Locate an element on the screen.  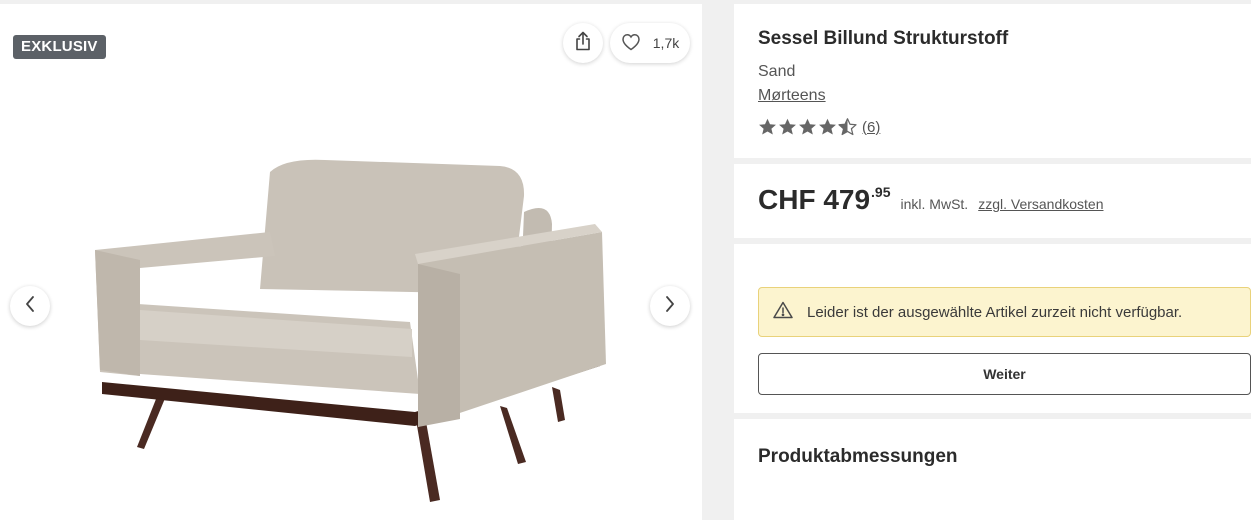
next-image-button is located at coordinates (670, 306).